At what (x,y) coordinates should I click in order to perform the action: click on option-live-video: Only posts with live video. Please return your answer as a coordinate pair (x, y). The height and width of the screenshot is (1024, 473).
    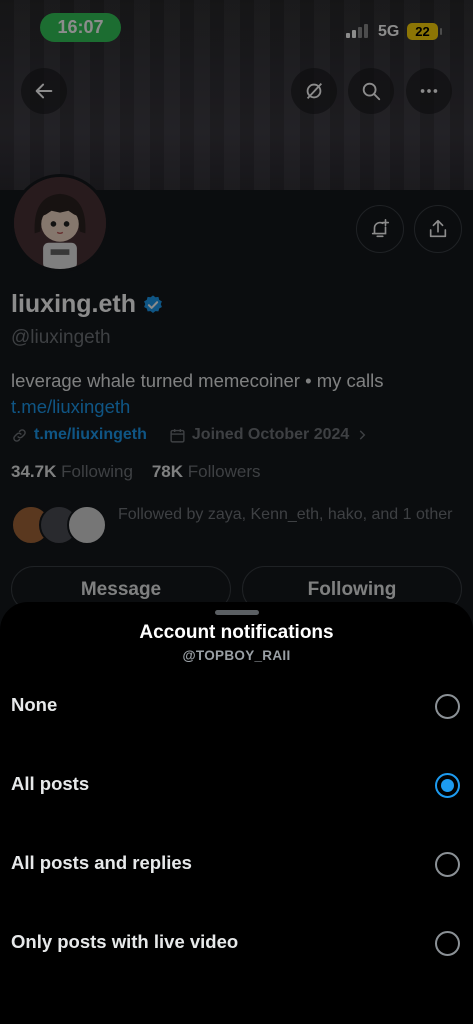
    Looking at the image, I should click on (236, 944).